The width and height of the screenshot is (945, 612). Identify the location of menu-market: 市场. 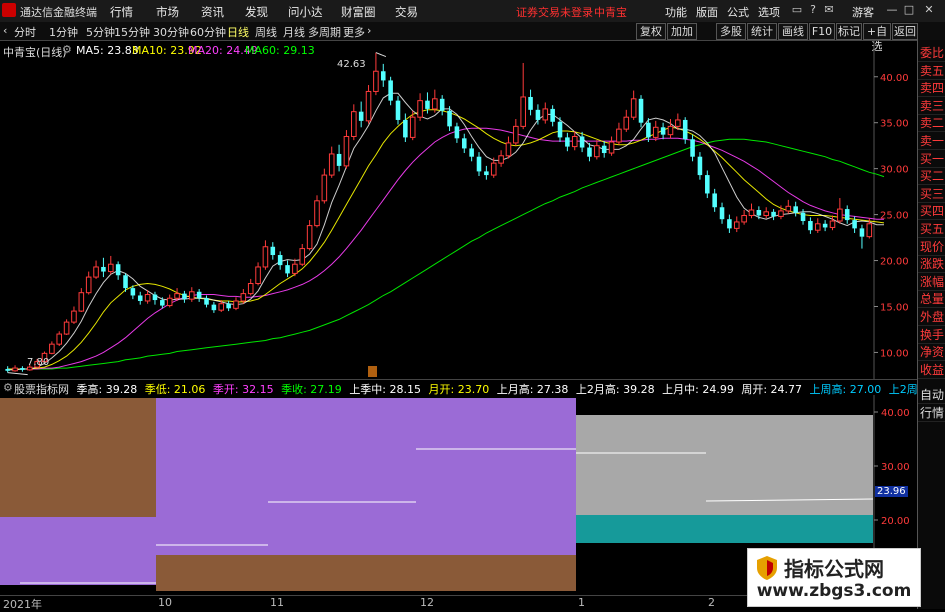
(167, 12).